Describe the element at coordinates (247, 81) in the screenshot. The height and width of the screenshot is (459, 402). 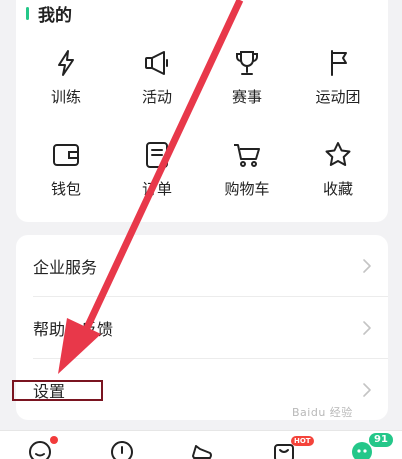
I see `grid-item-events: 赛事` at that location.